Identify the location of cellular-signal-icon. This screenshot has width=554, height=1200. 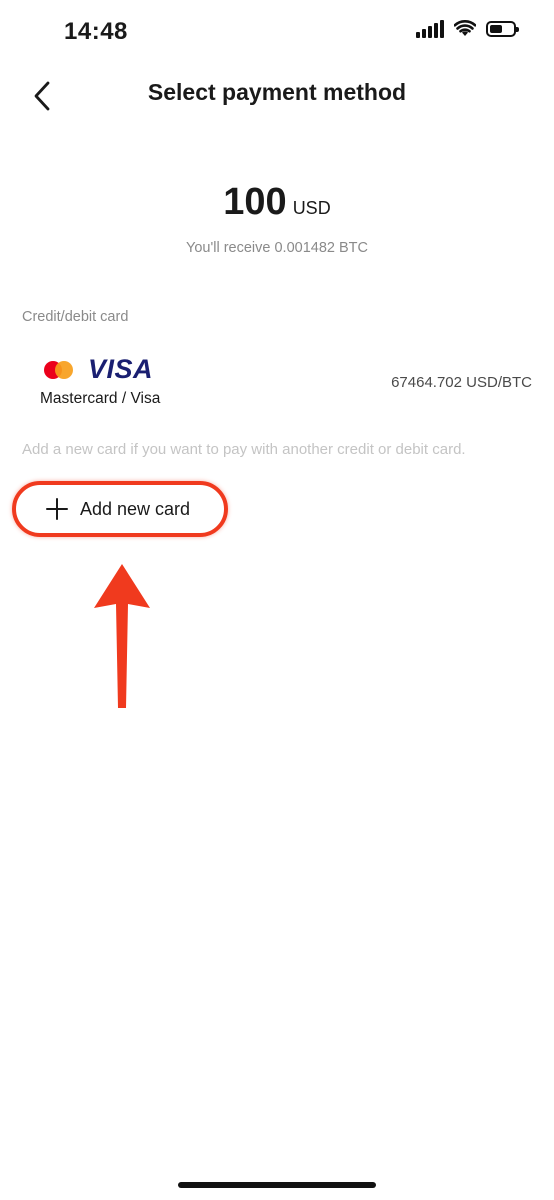
(430, 29).